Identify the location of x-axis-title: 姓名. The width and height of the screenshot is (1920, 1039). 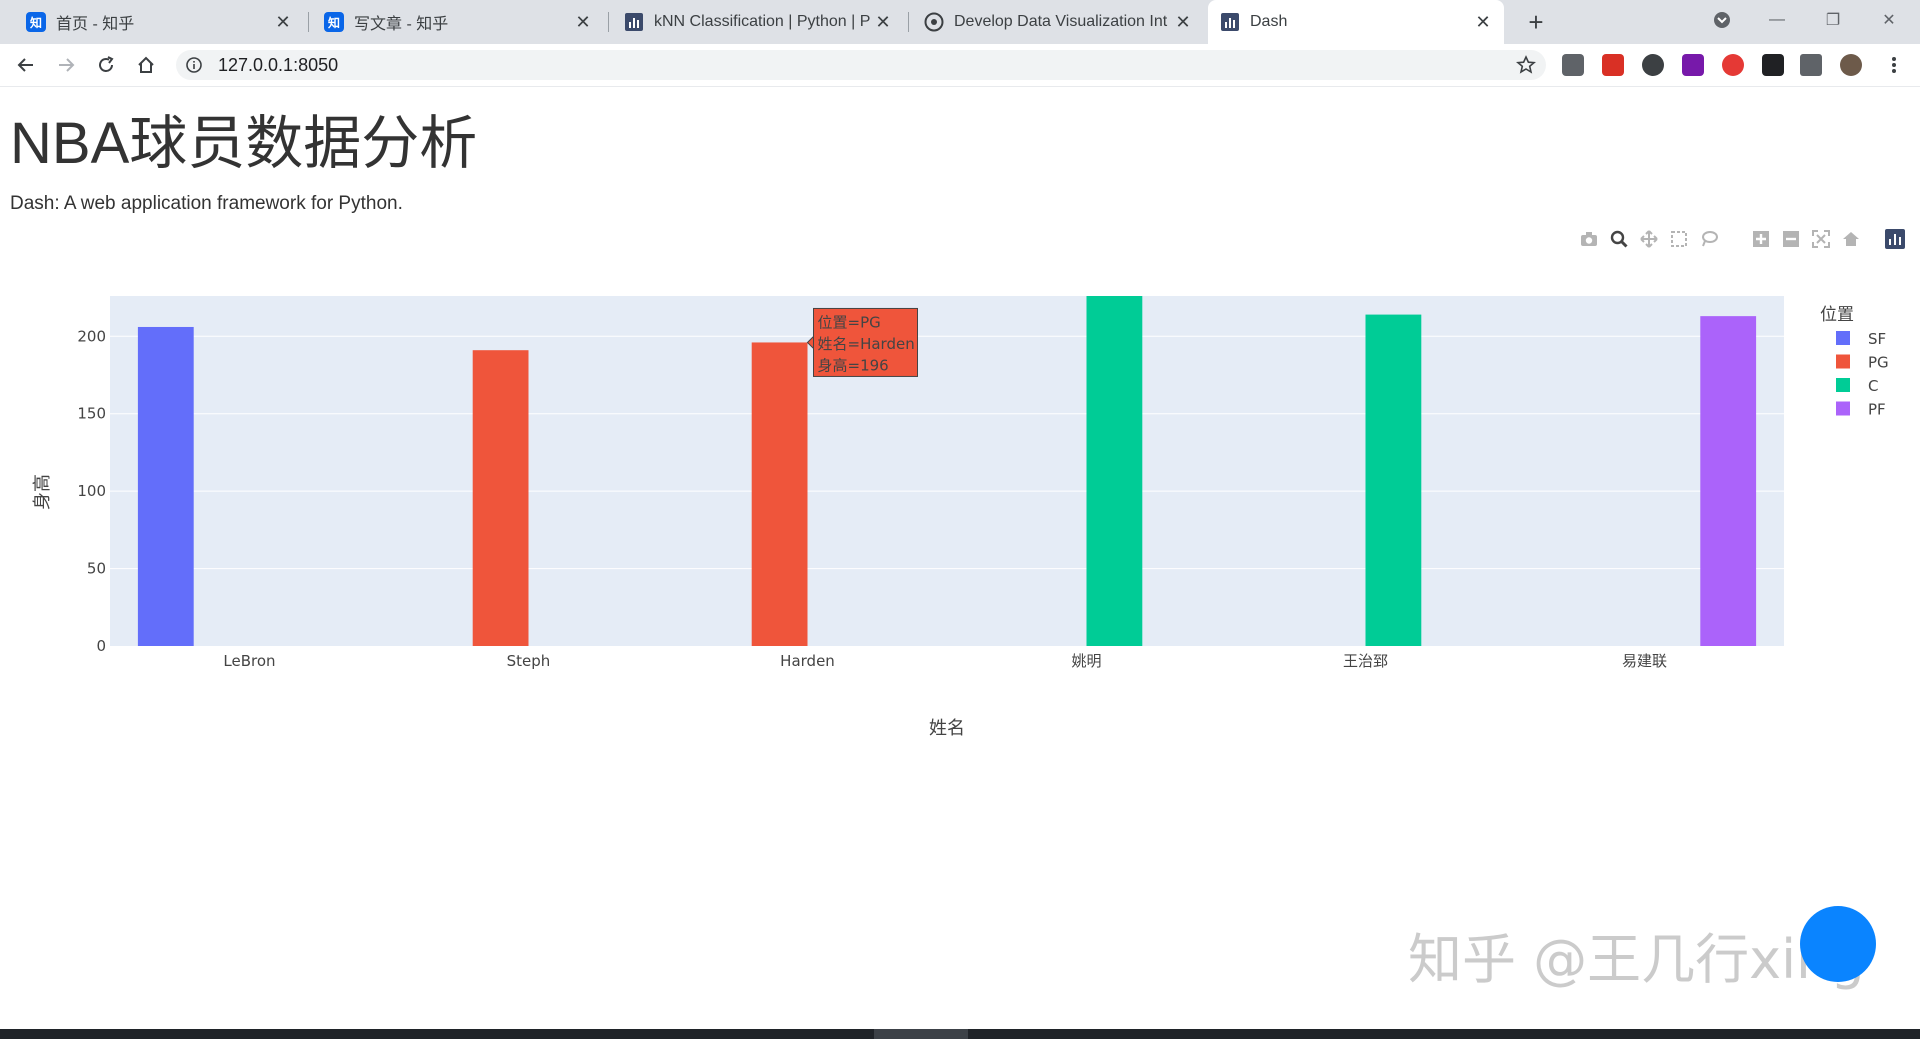
(947, 728).